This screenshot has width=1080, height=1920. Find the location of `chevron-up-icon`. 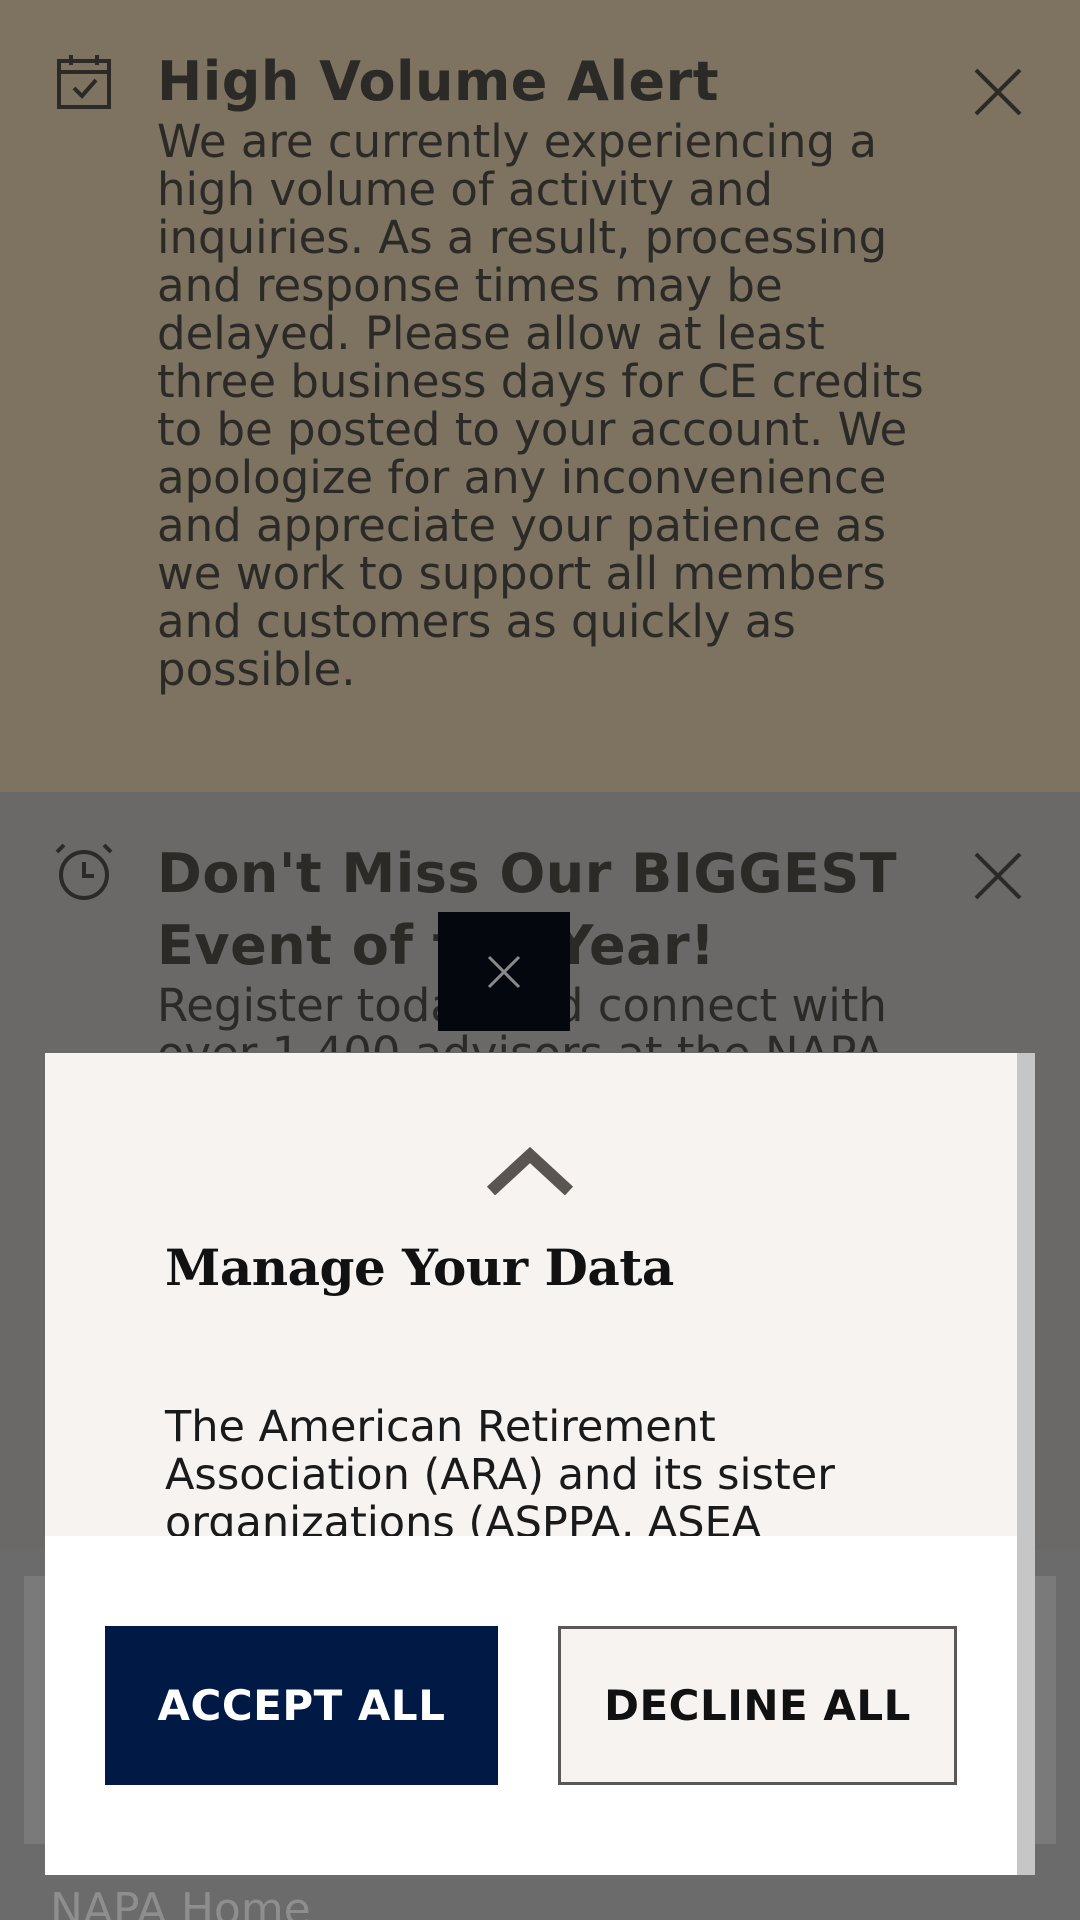

chevron-up-icon is located at coordinates (530, 1170).